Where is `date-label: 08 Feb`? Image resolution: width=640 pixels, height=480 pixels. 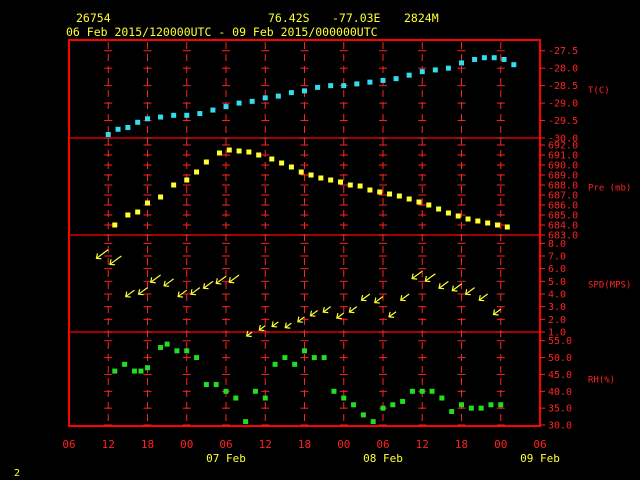 date-label: 08 Feb is located at coordinates (383, 458).